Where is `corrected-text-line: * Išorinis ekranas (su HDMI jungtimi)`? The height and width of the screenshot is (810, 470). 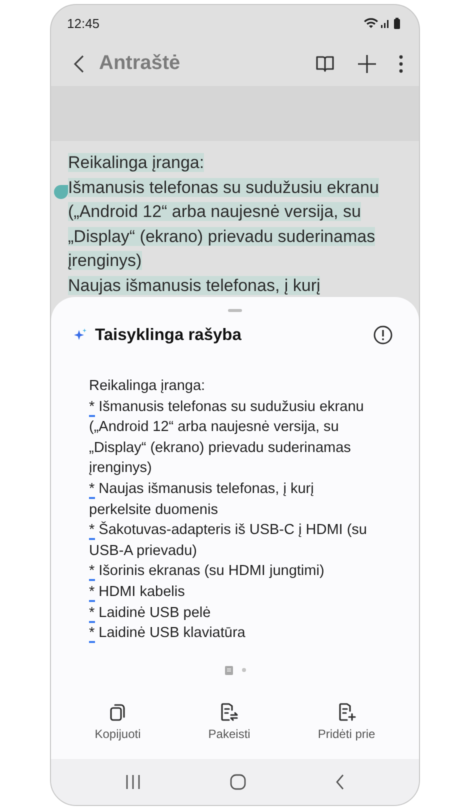
corrected-text-line: * Išorinis ekranas (su HDMI jungtimi) is located at coordinates (207, 572).